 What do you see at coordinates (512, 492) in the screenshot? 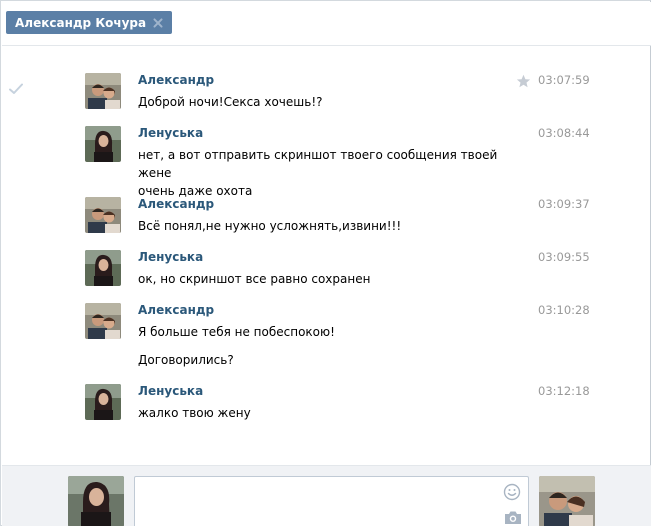
I see `smile-icon` at bounding box center [512, 492].